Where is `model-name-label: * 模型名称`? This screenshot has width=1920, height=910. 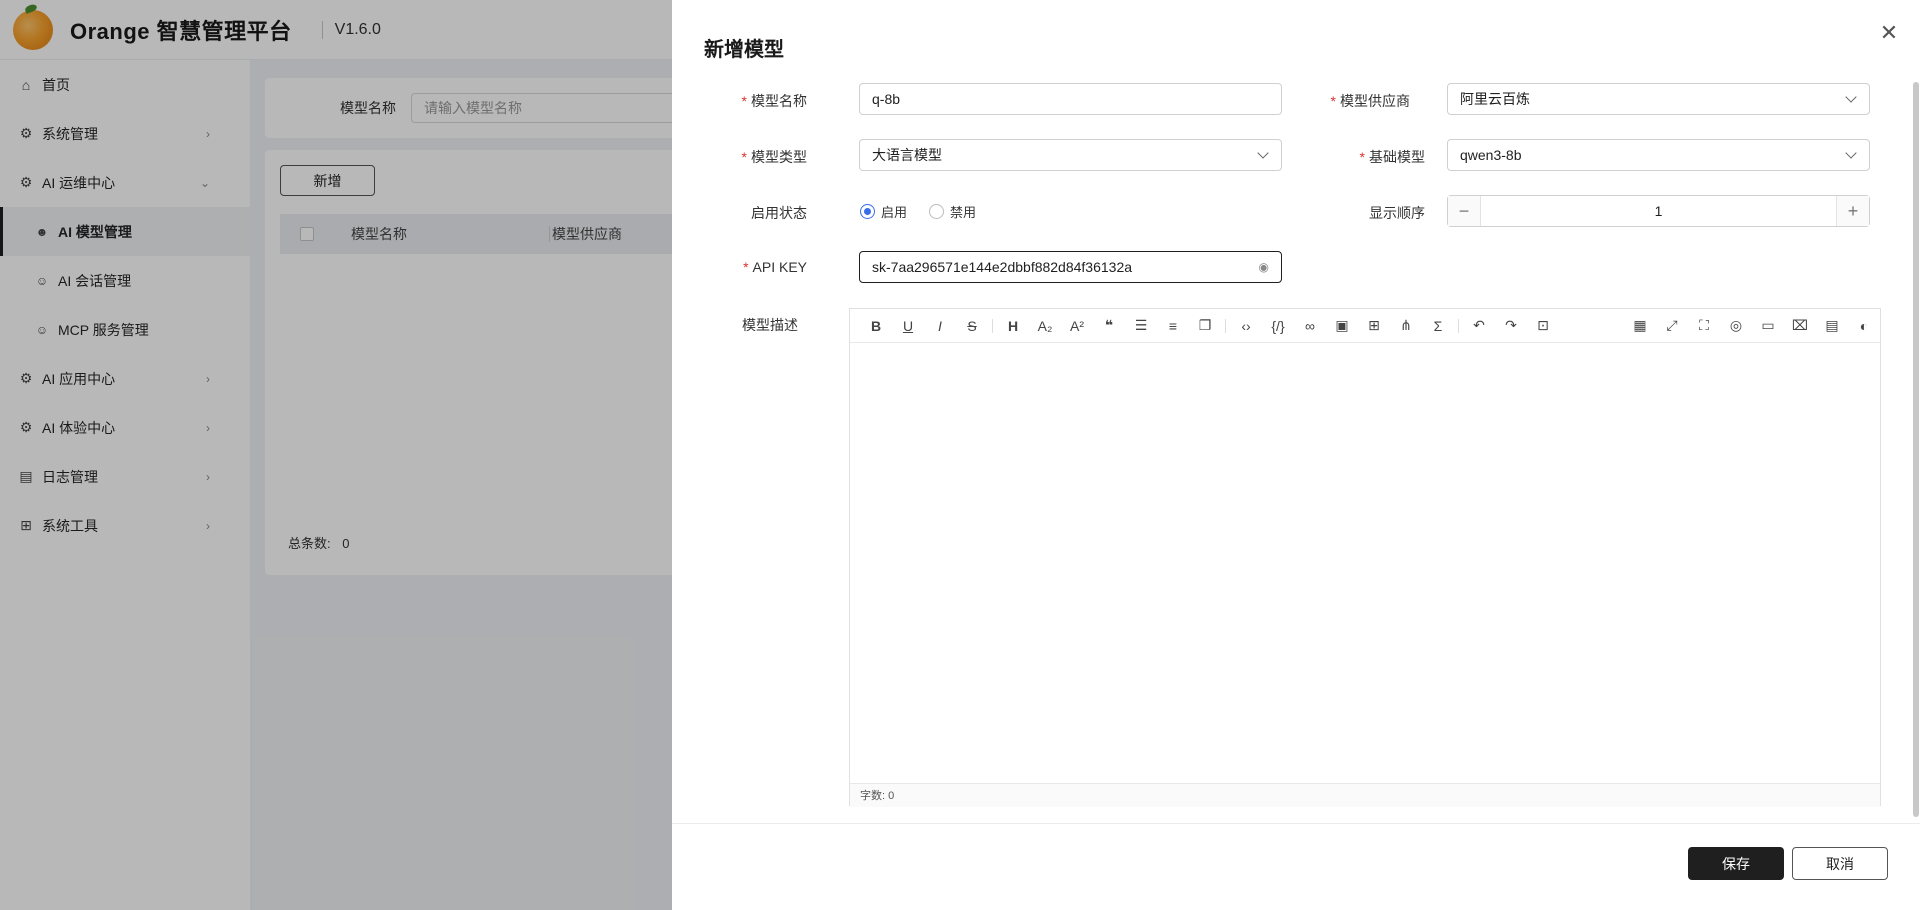 model-name-label: * 模型名称 is located at coordinates (742, 101).